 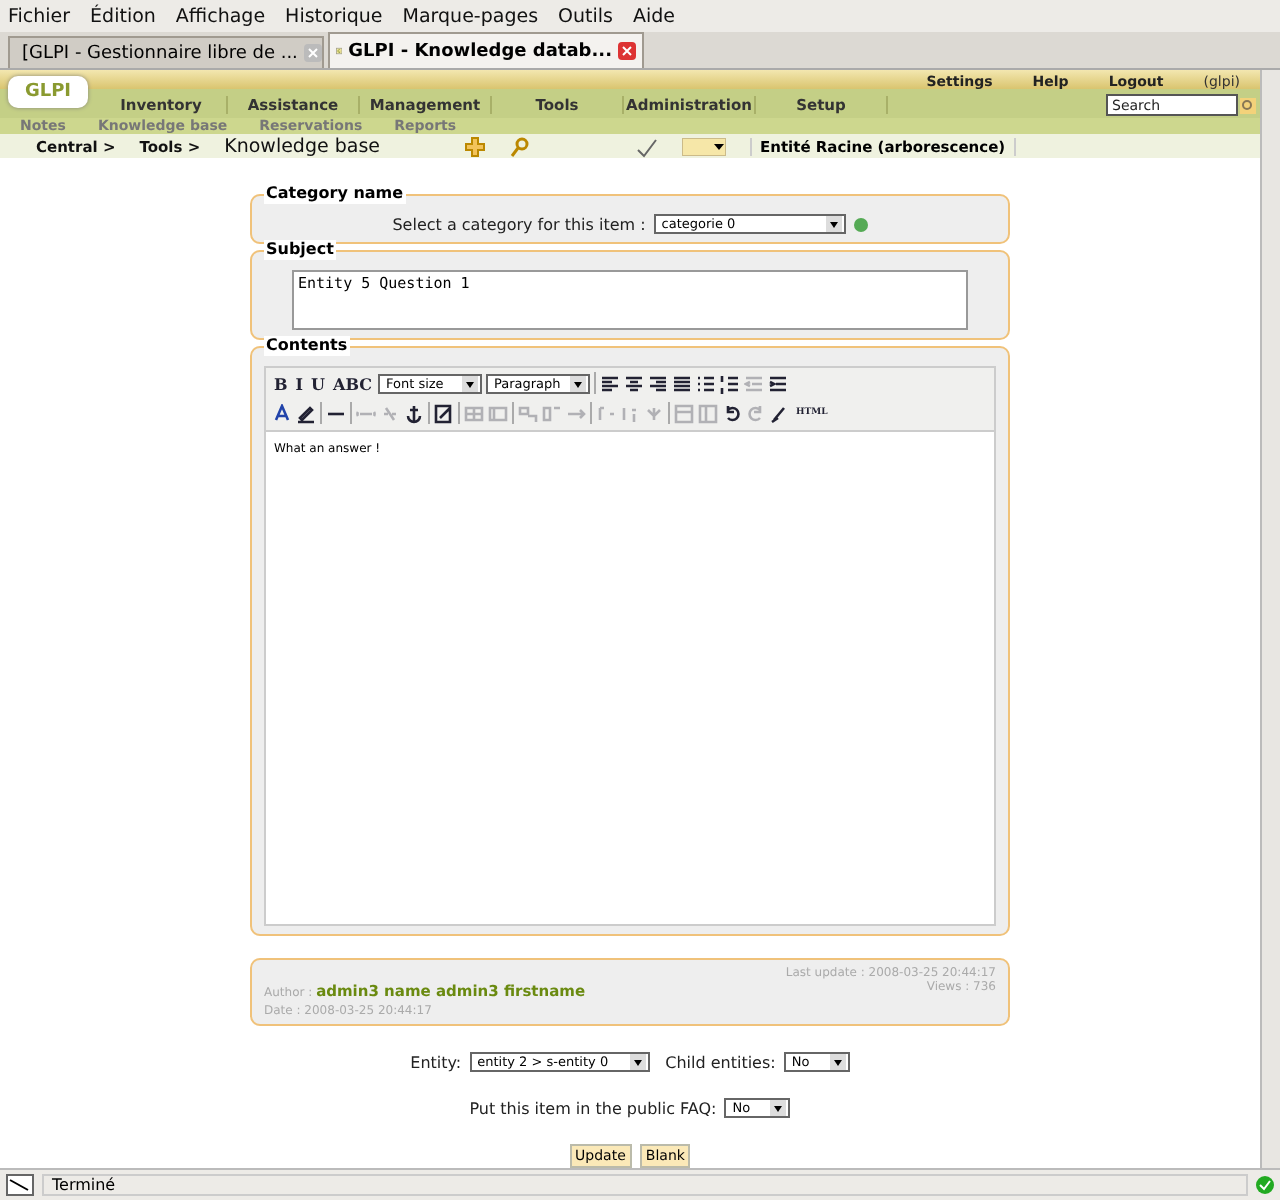 What do you see at coordinates (299, 383) in the screenshot?
I see `format-button: I` at bounding box center [299, 383].